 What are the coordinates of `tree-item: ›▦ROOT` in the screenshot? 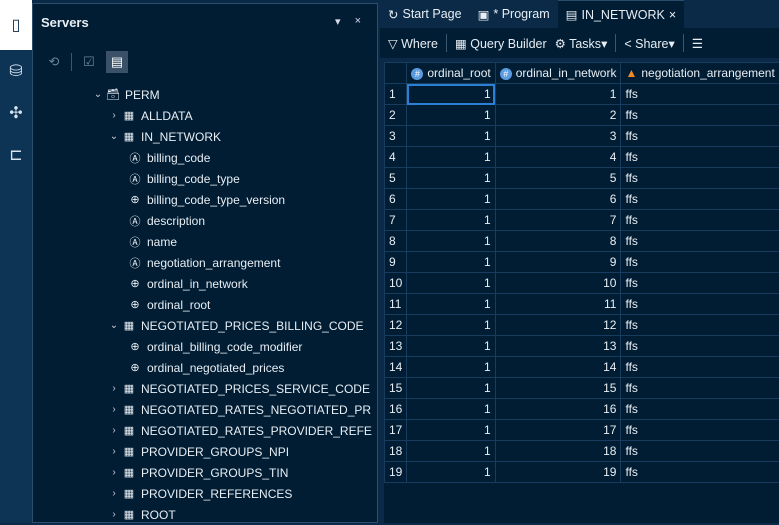 It's located at (205, 514).